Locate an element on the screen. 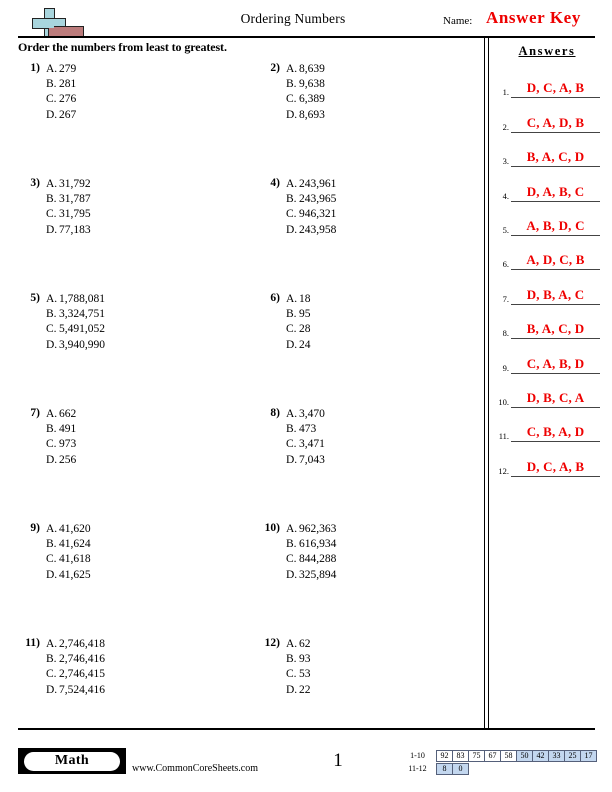 Image resolution: width=612 pixels, height=792 pixels. question-6: 6) A. 18 B. 95 C. 28 D. 24 is located at coordinates (370, 347).